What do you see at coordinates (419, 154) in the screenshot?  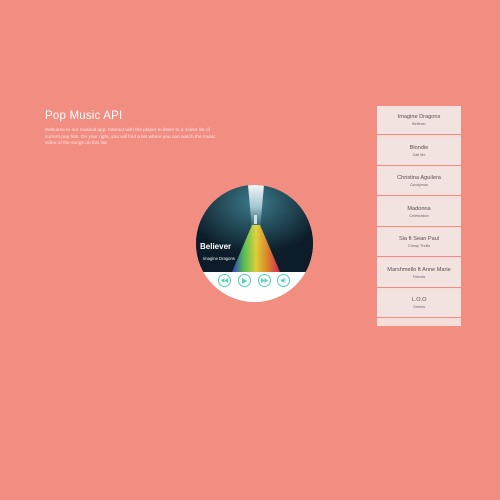 I see `track-song: Call Me` at bounding box center [419, 154].